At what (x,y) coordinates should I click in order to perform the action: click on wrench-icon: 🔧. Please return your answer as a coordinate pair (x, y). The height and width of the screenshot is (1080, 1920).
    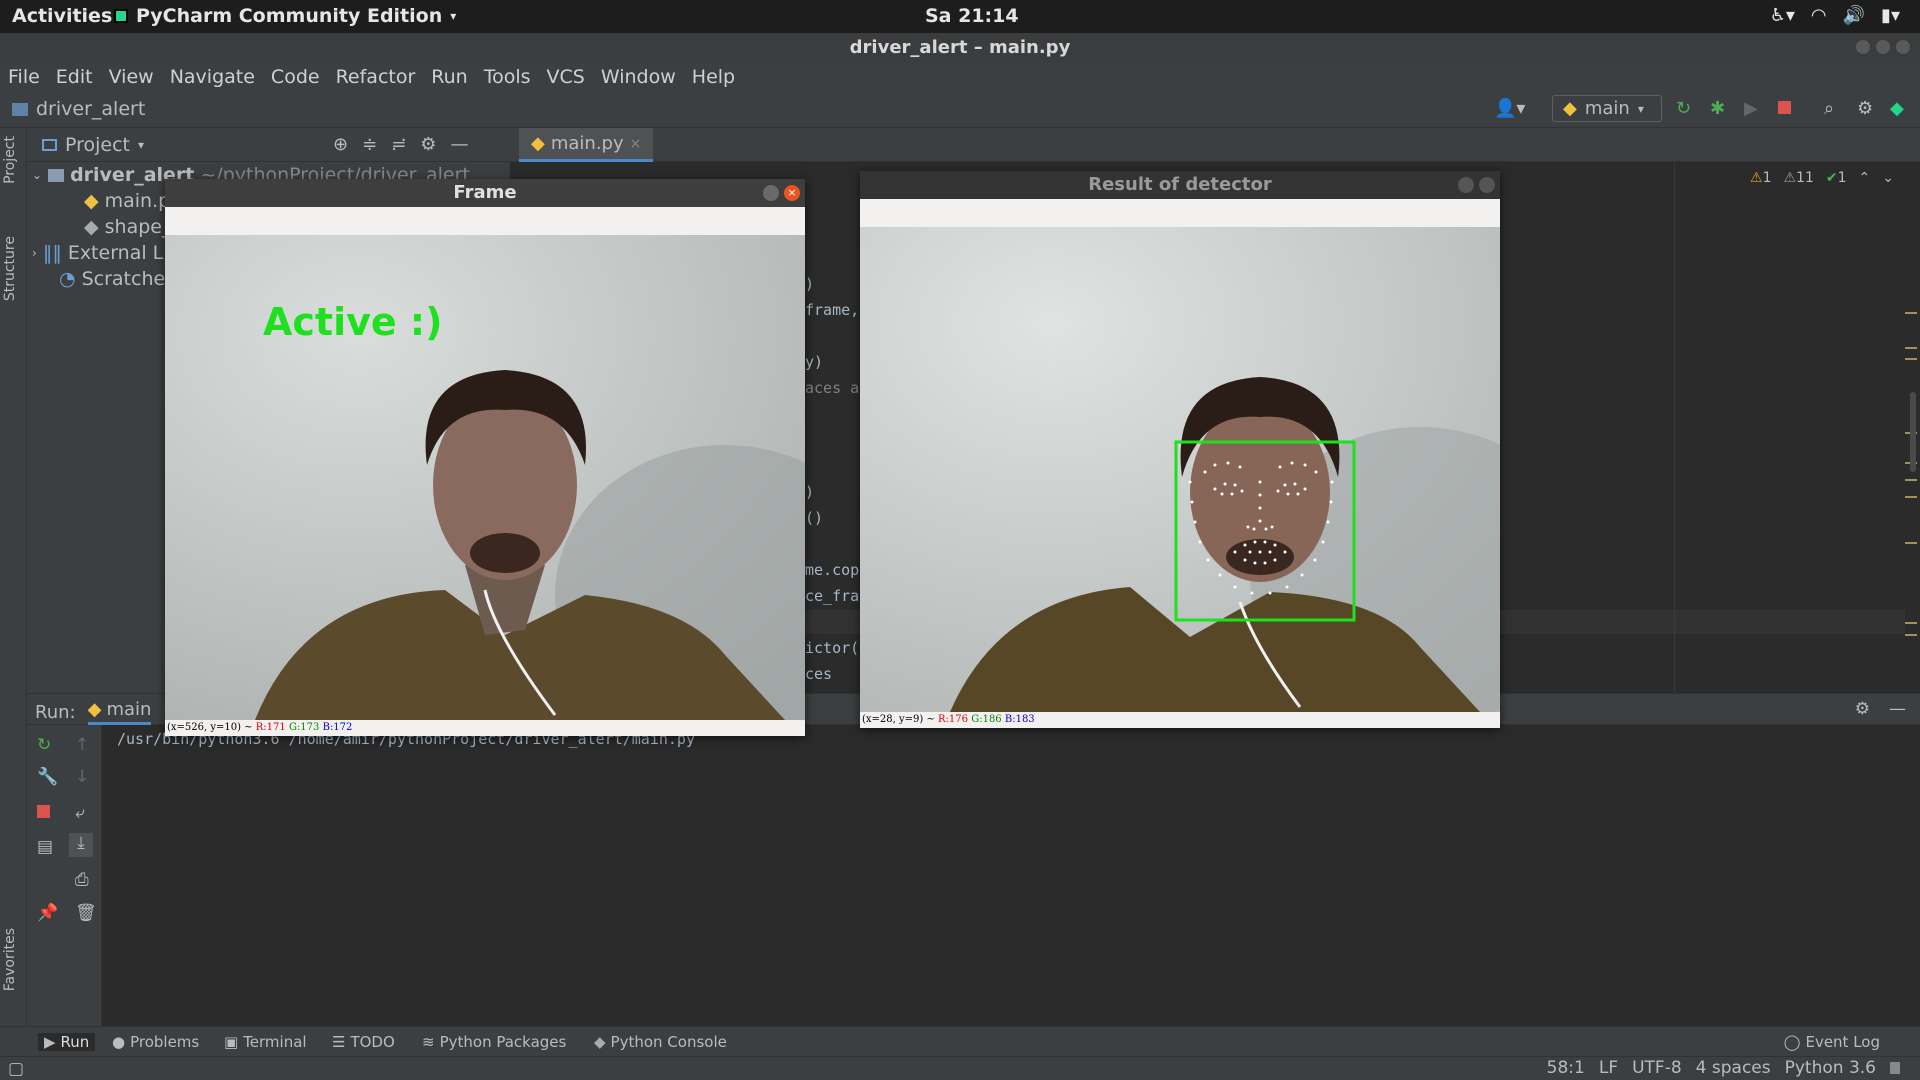
    Looking at the image, I should click on (47, 777).